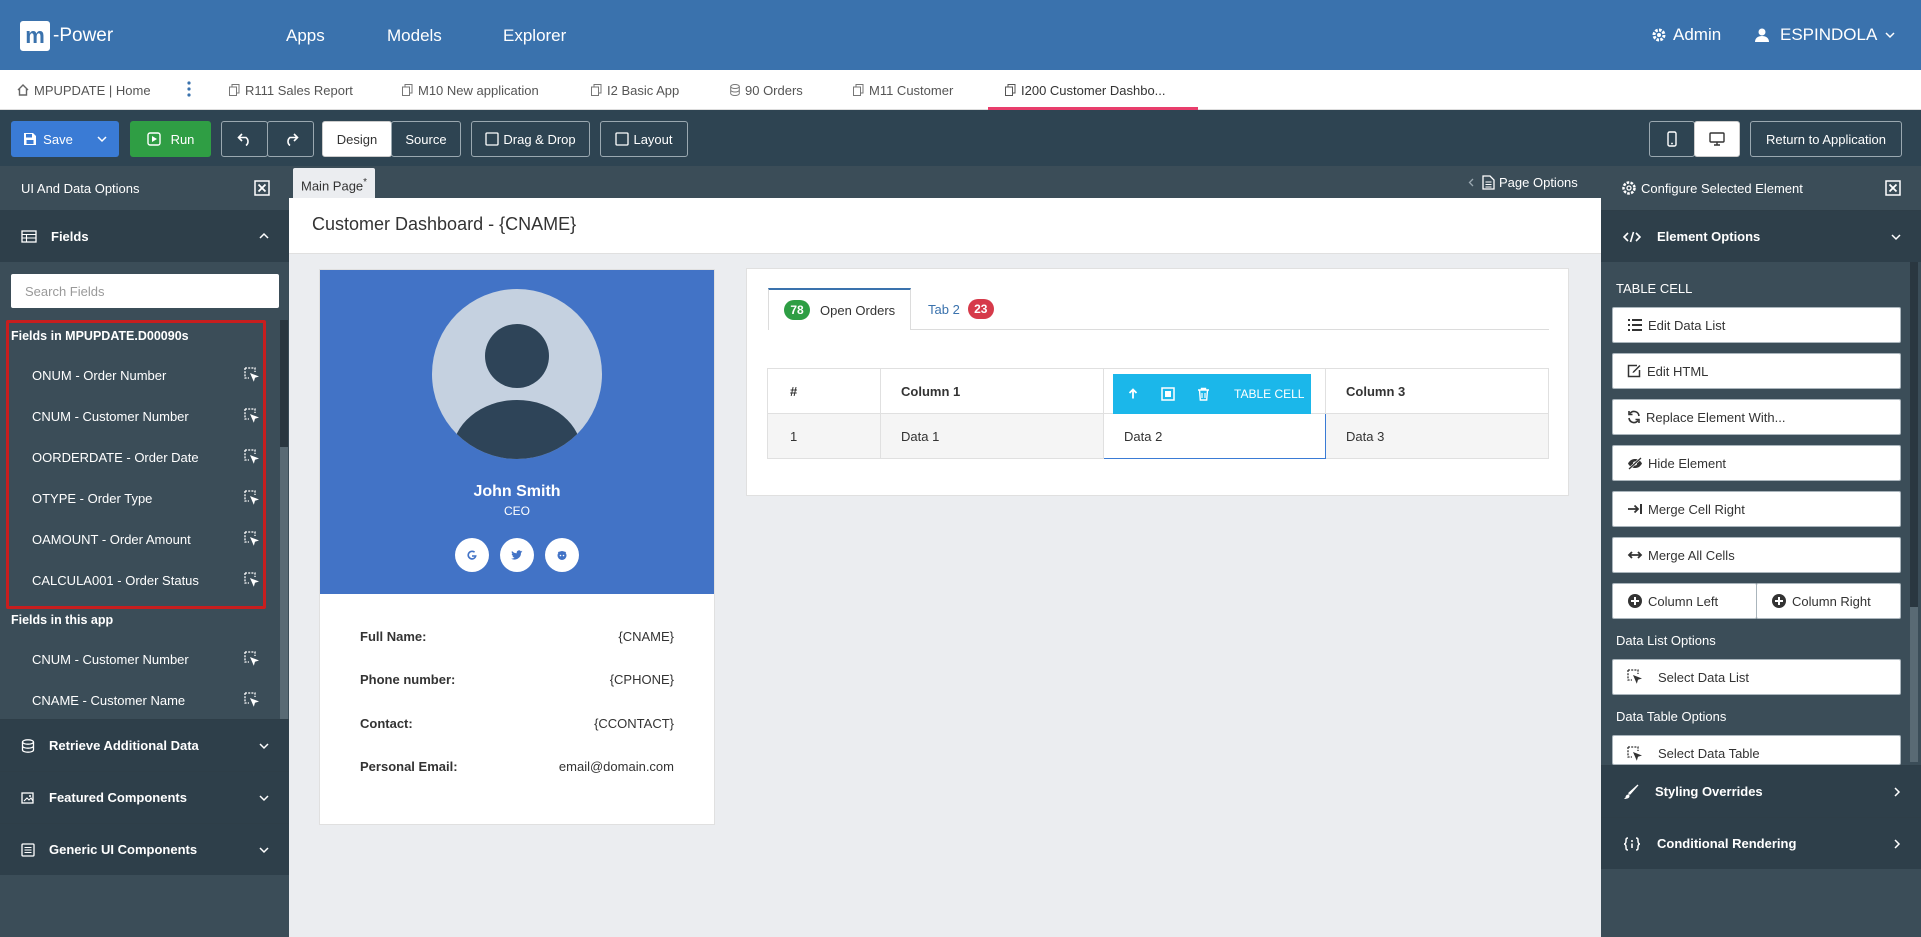 The image size is (1921, 937). Describe the element at coordinates (478, 90) in the screenshot. I see `app-tab-label: M10 New application` at that location.